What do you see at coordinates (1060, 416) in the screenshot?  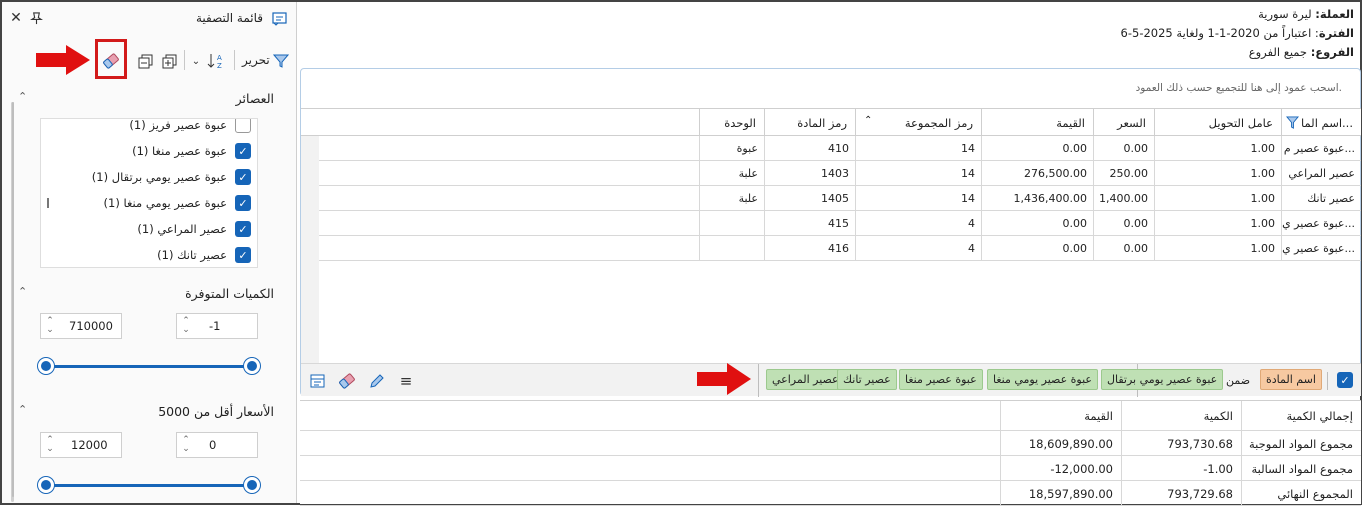 I see `totals-header-value: القيمة` at bounding box center [1060, 416].